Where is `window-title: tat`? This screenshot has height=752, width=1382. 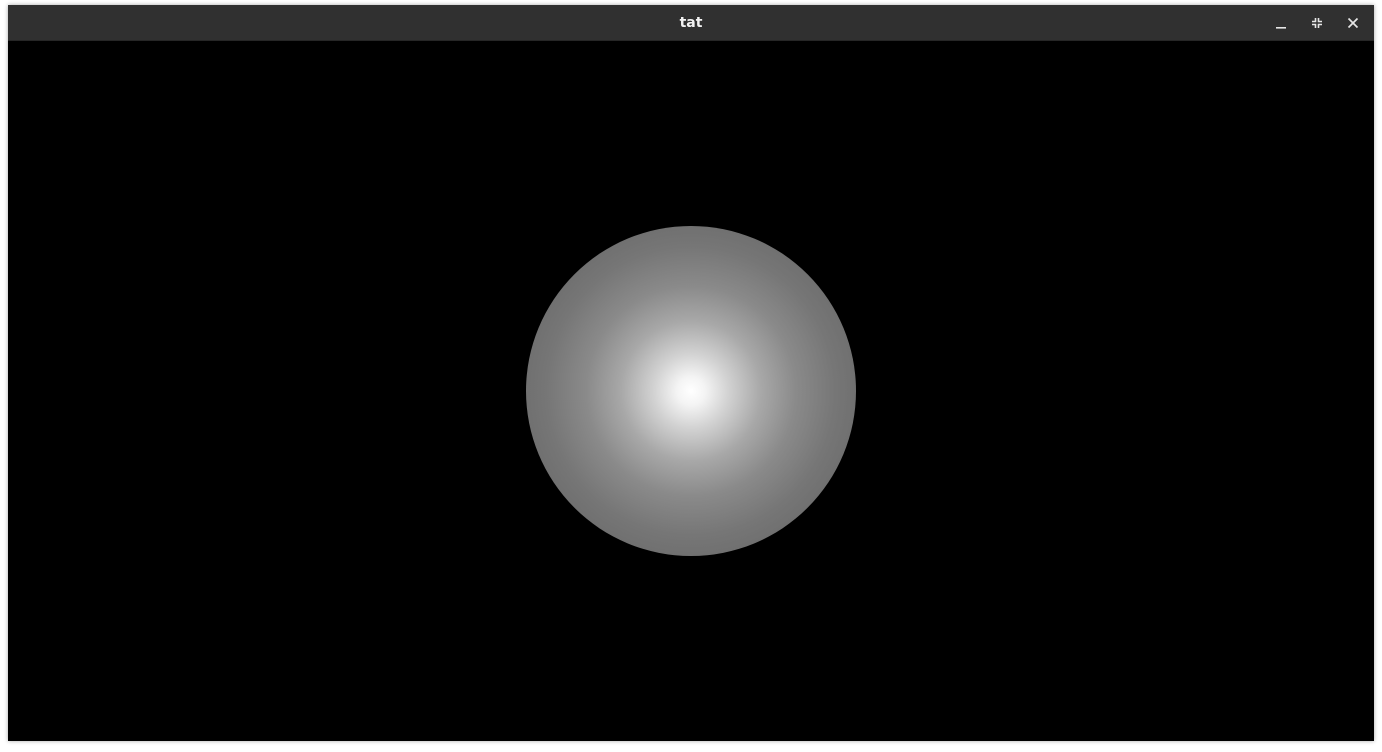
window-title: tat is located at coordinates (691, 23).